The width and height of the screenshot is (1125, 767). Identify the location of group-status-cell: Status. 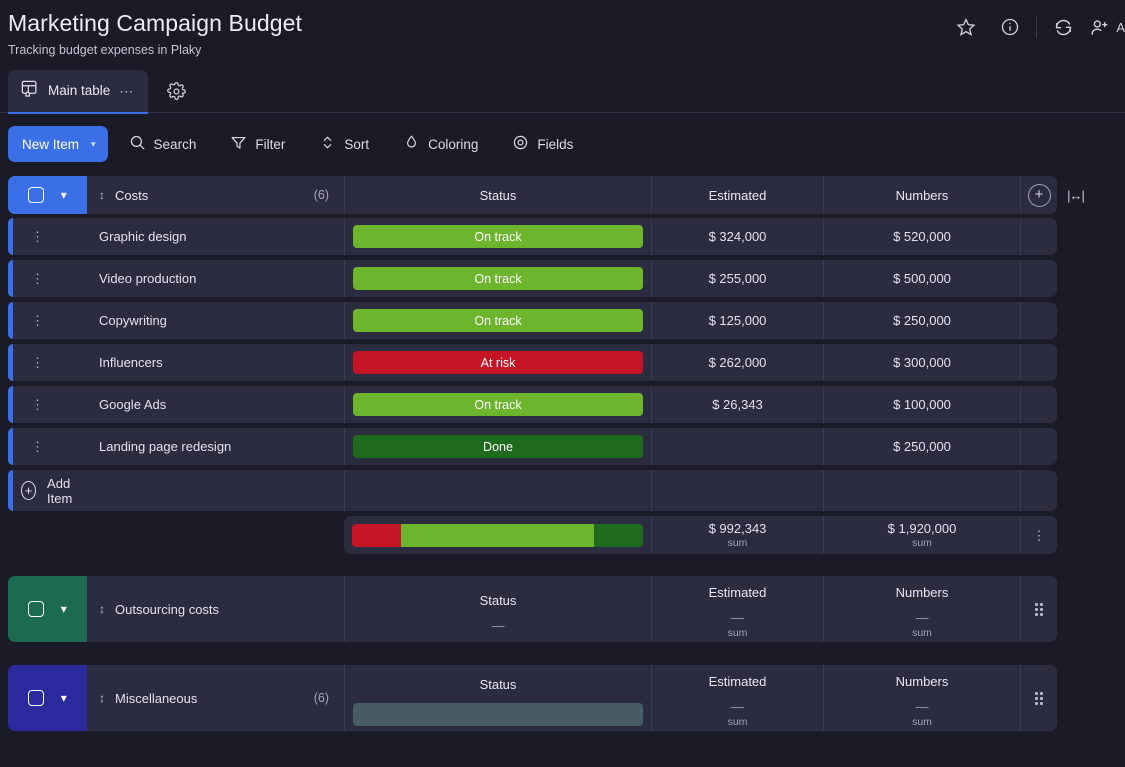
(497, 698).